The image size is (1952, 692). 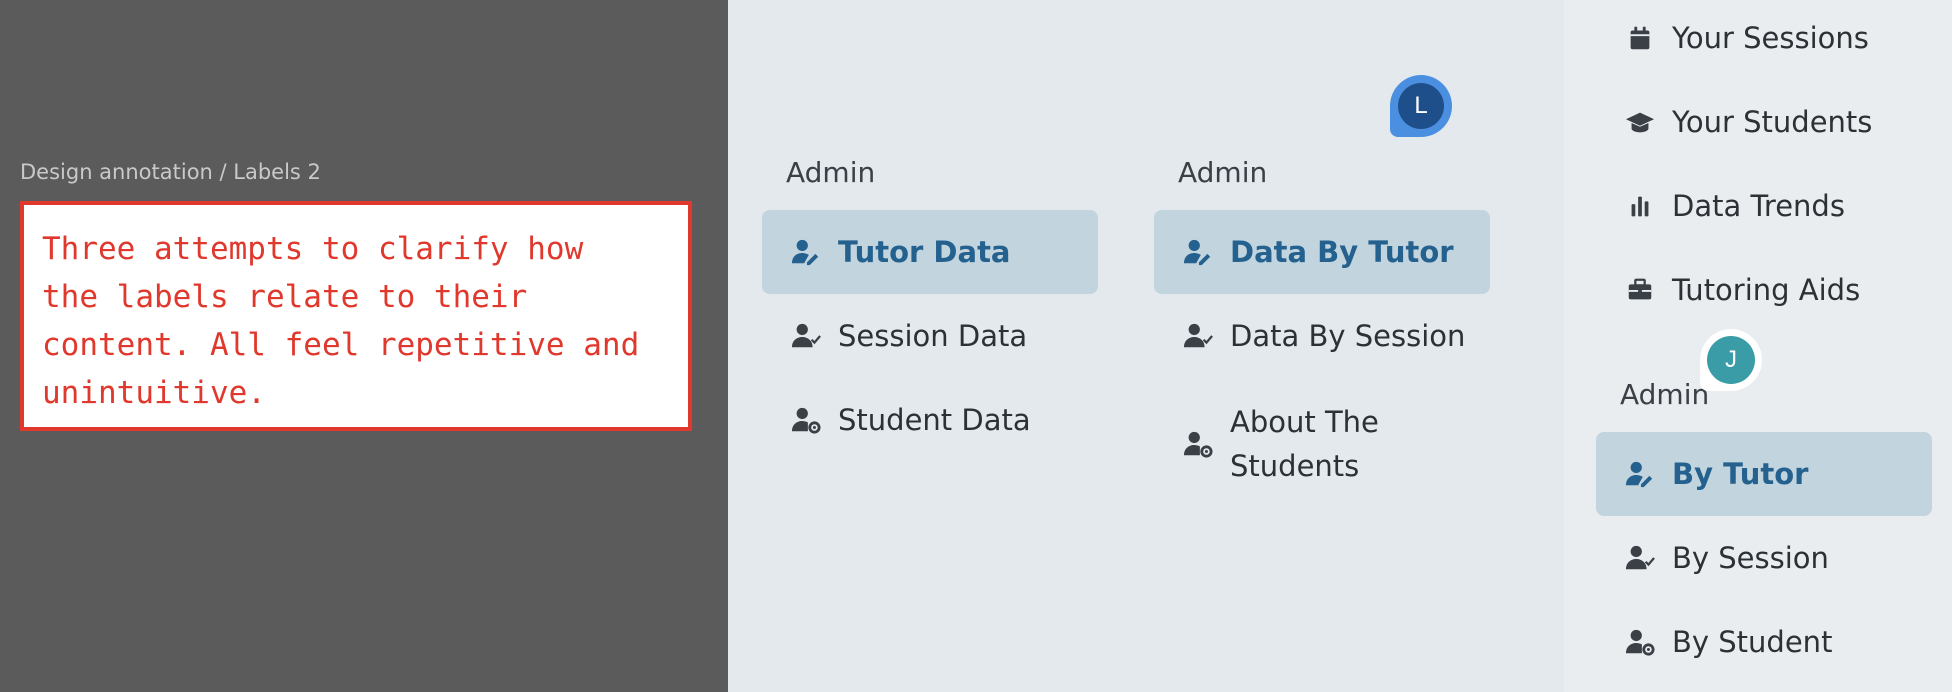 What do you see at coordinates (1640, 122) in the screenshot?
I see `graduation-cap-icon` at bounding box center [1640, 122].